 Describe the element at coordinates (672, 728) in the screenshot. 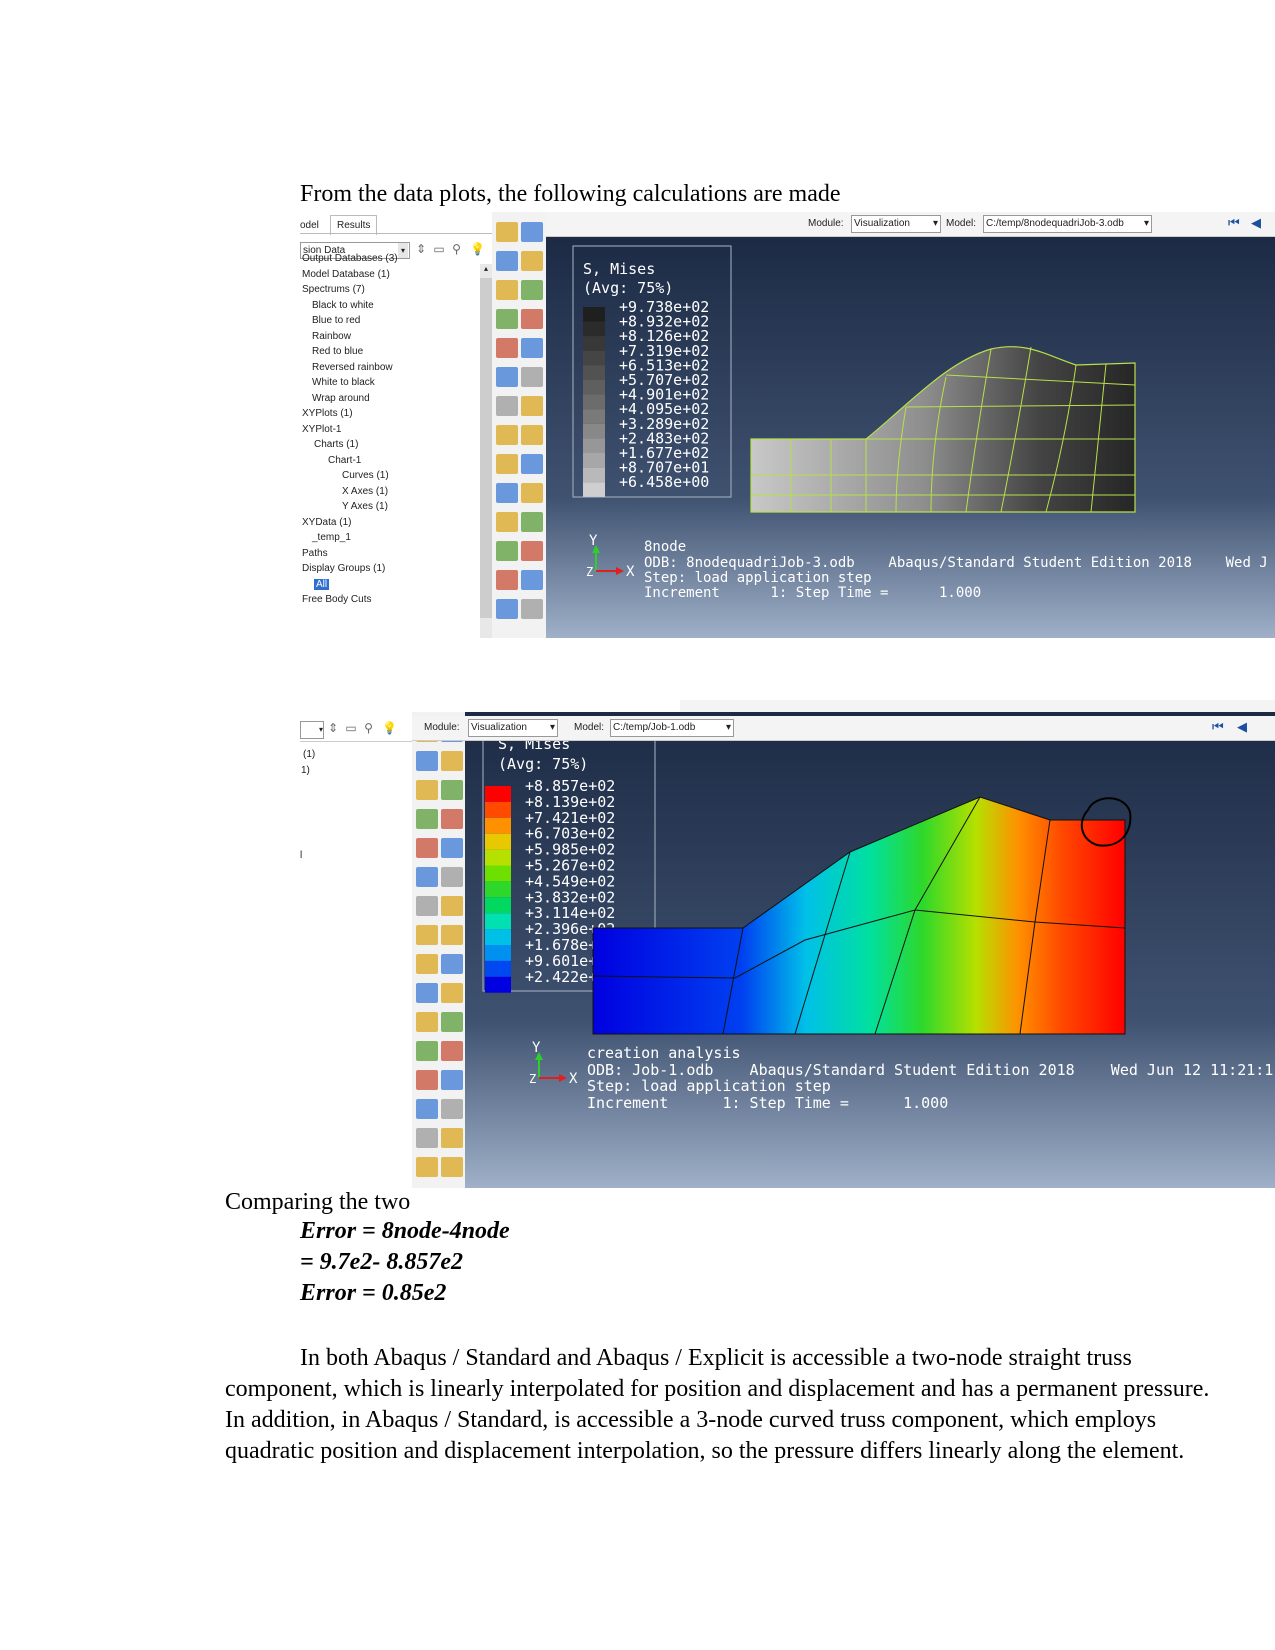

I see `model-select: C:/temp/Job-1.odb ▾` at that location.